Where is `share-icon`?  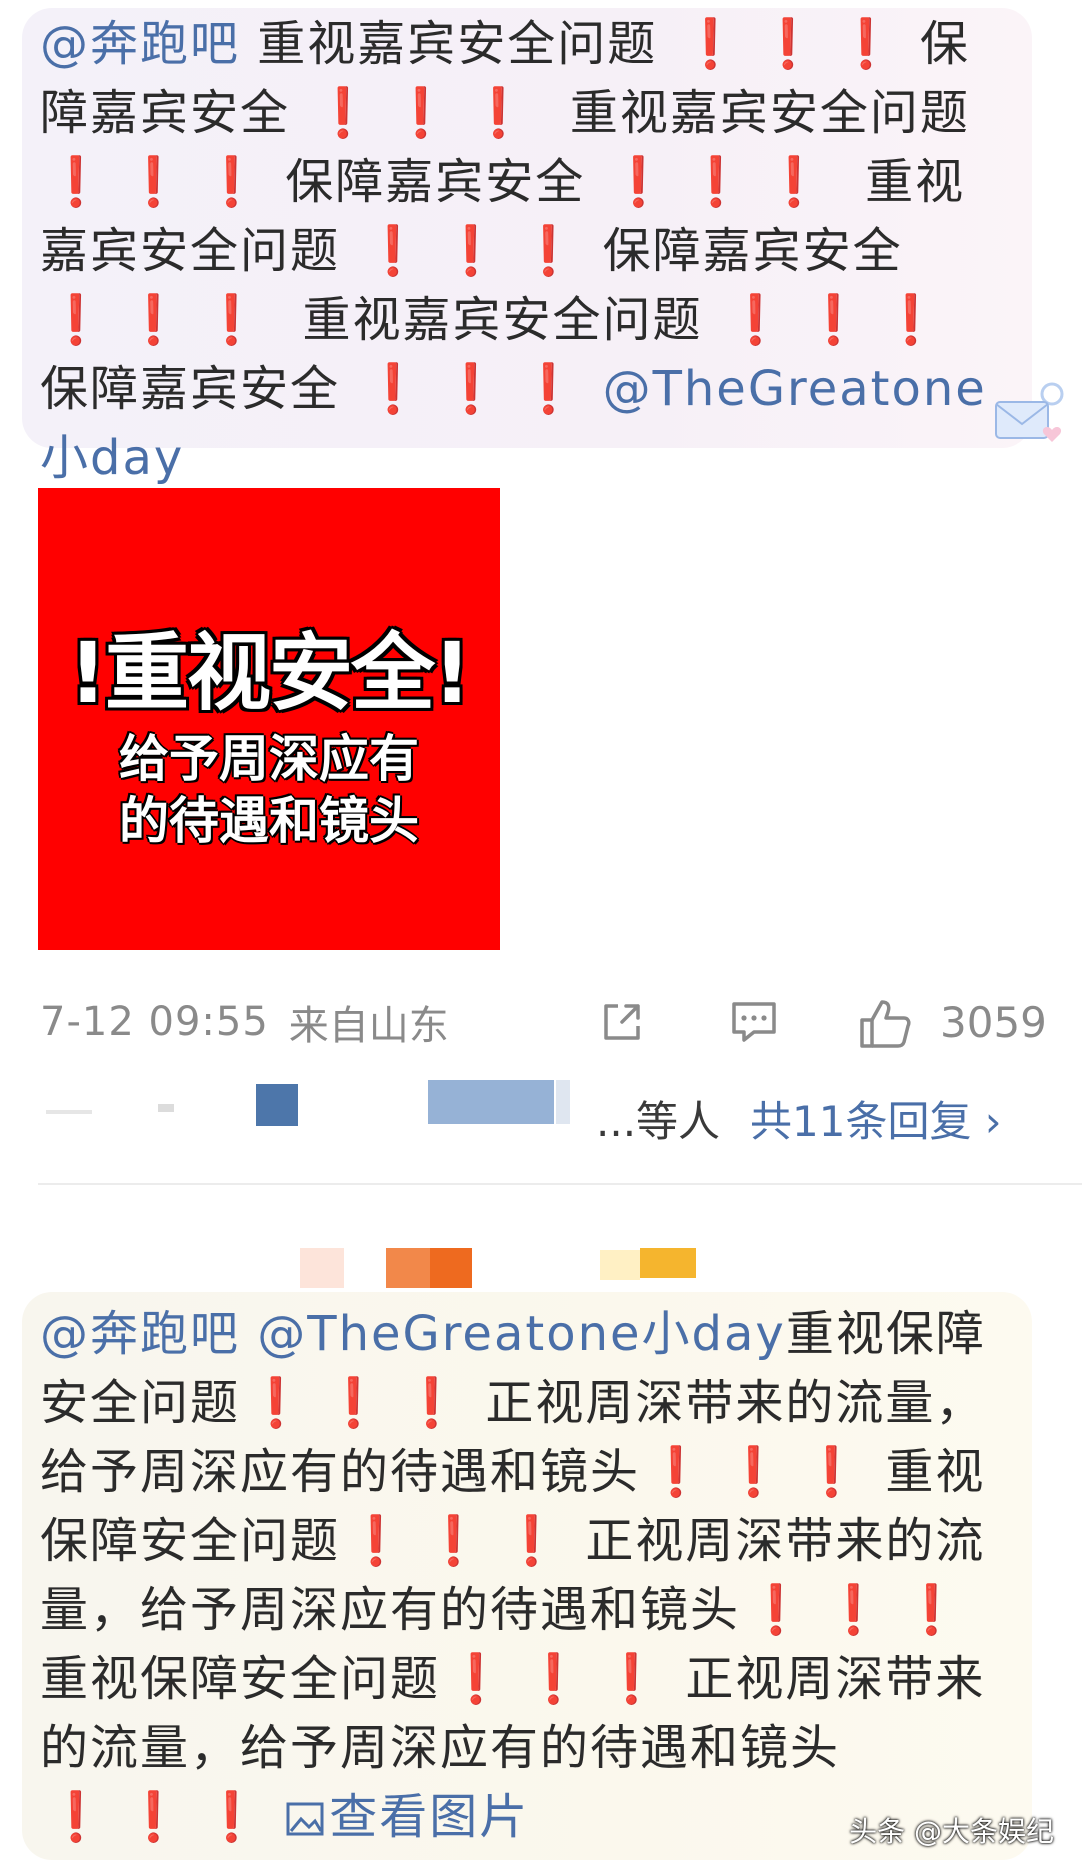 share-icon is located at coordinates (622, 1022).